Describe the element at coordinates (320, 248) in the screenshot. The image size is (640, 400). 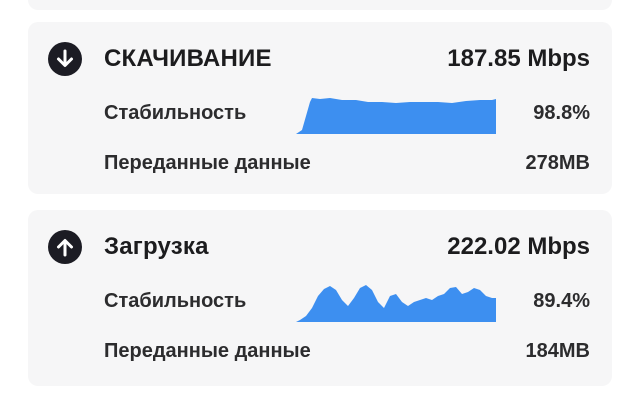
I see `upload-header: Загрузка 222.02 Mbps` at that location.